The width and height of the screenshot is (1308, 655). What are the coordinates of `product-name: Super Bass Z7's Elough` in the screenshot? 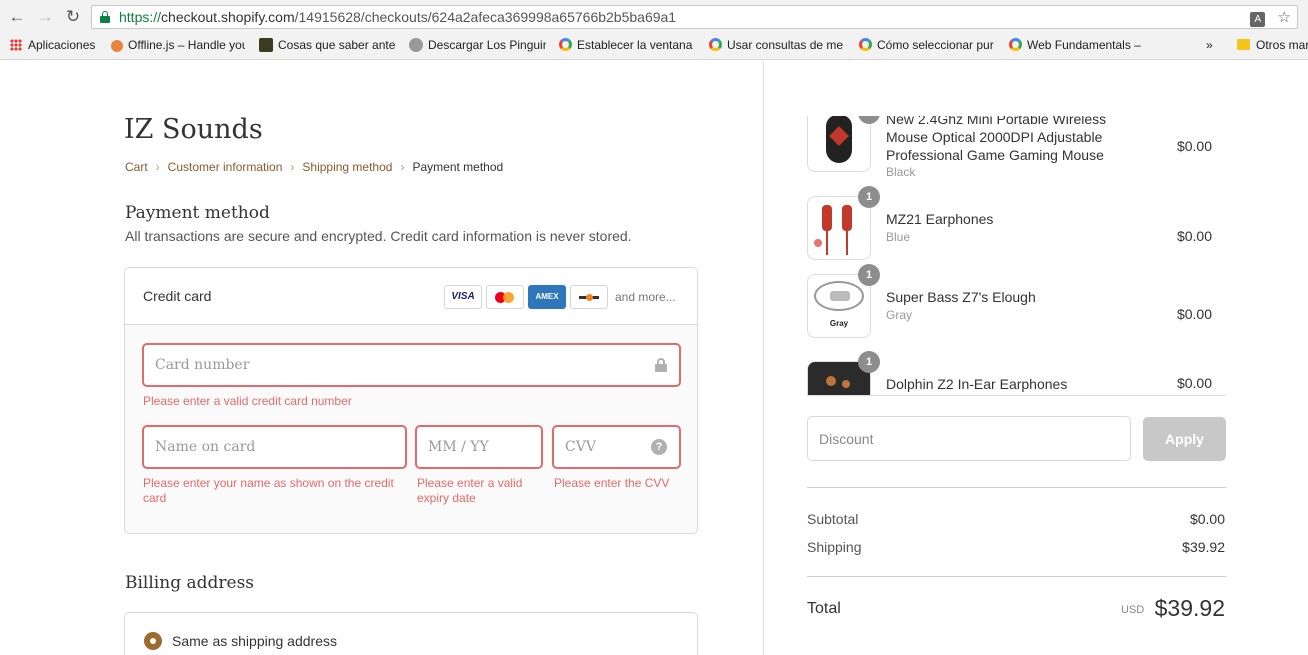 It's located at (961, 297).